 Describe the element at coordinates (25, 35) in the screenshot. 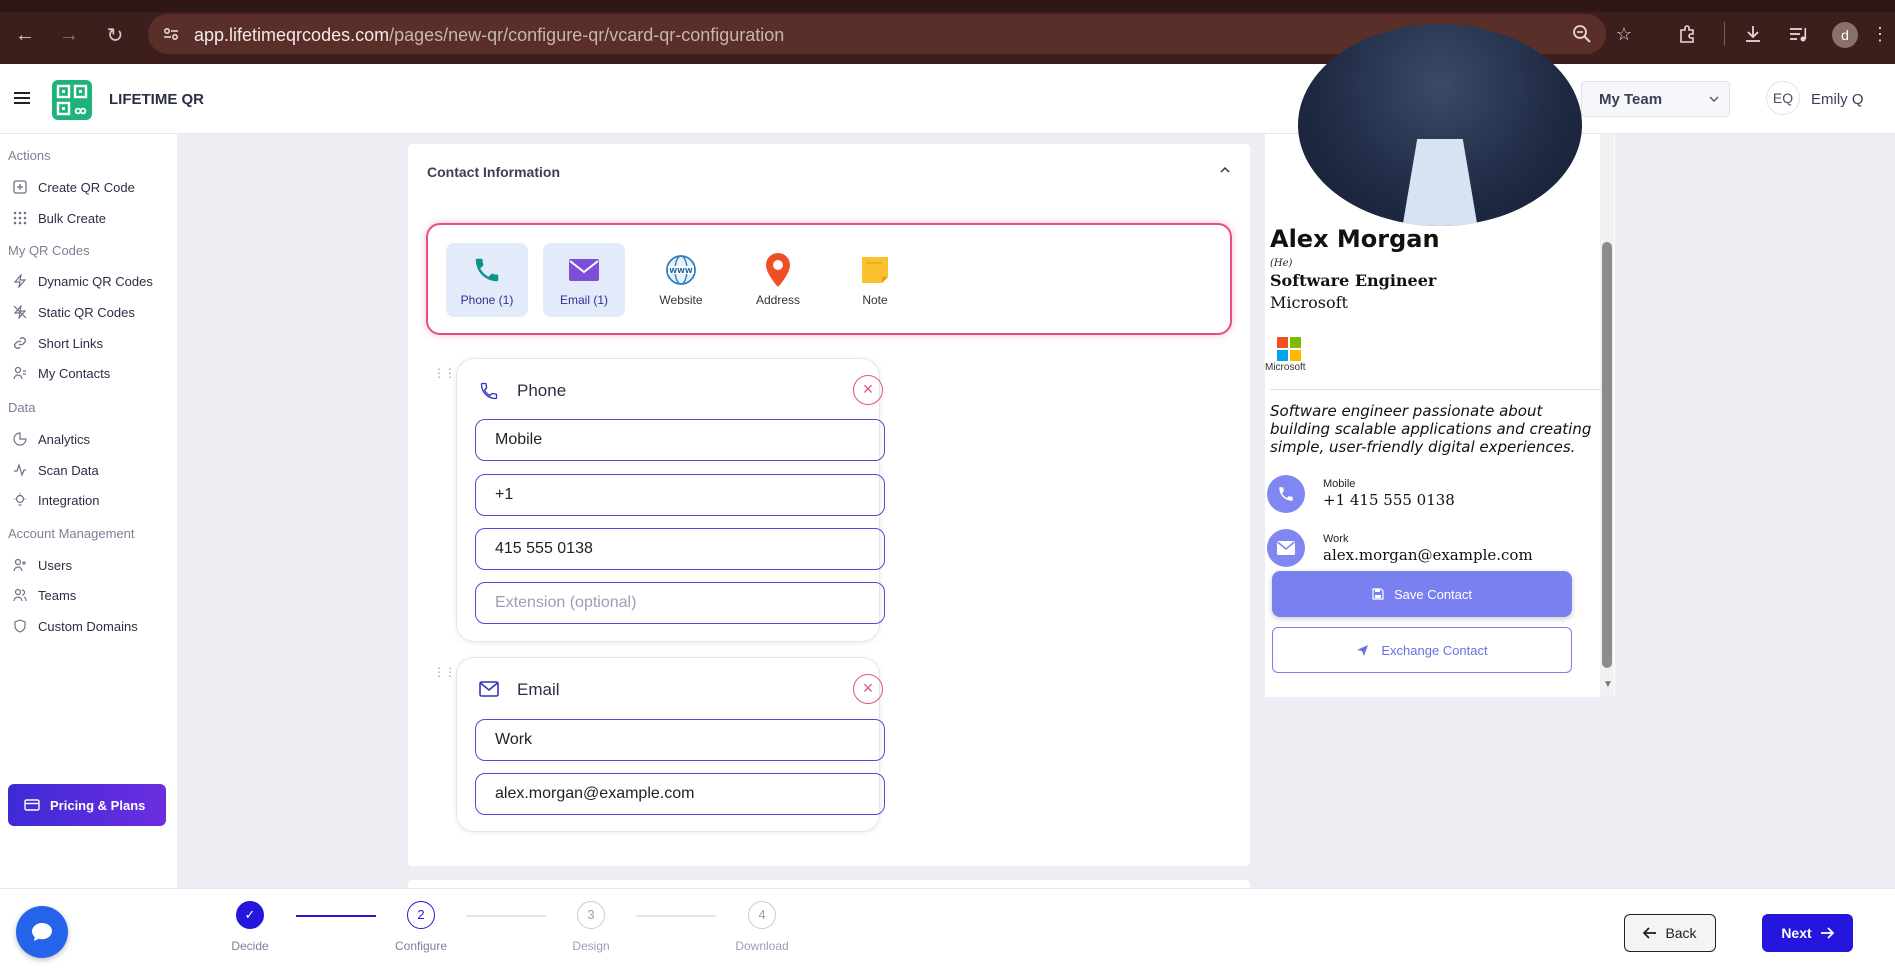

I see `back-arrow-icon: ←` at that location.